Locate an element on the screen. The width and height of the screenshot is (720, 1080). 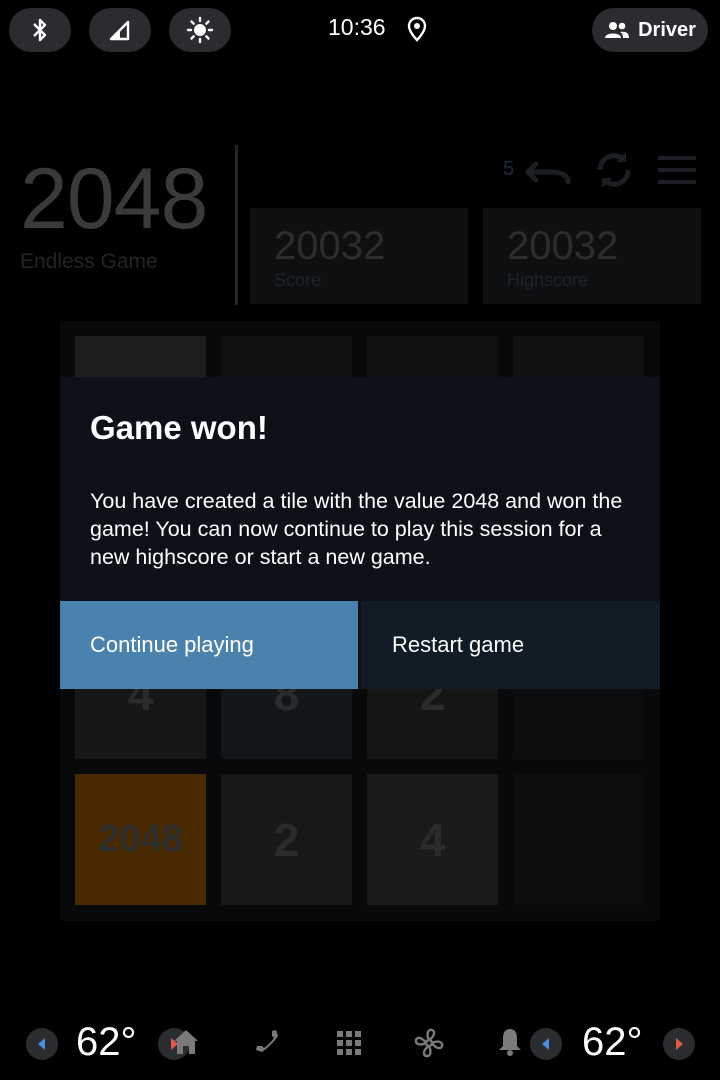
apps-grid-icon is located at coordinates (349, 1042).